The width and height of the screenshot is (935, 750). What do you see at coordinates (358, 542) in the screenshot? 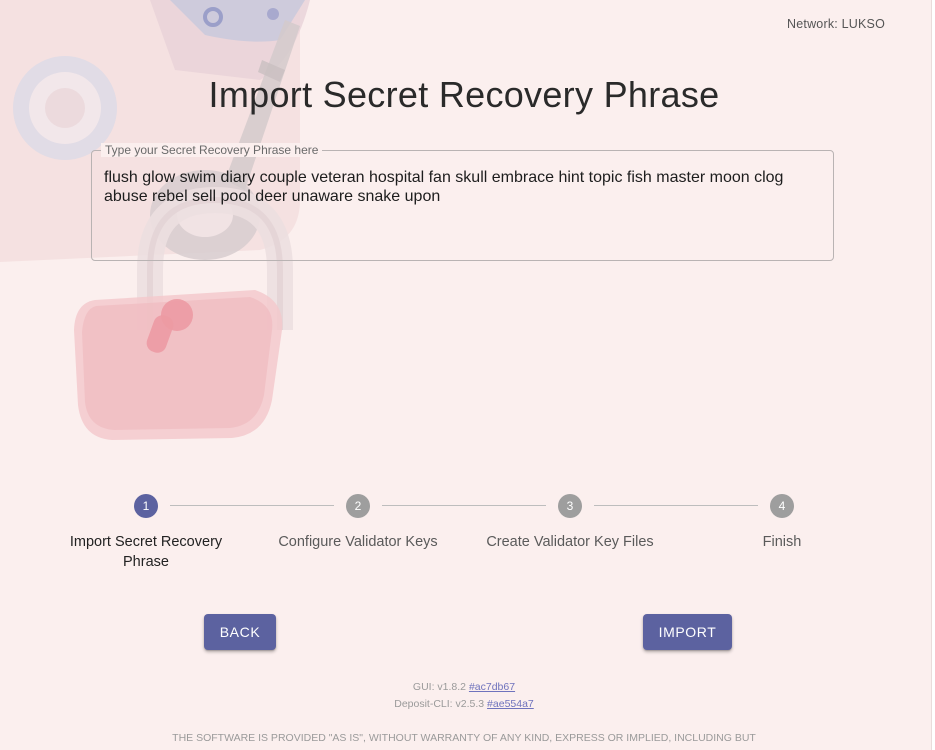
I see `step-label: Configure Validator Keys` at bounding box center [358, 542].